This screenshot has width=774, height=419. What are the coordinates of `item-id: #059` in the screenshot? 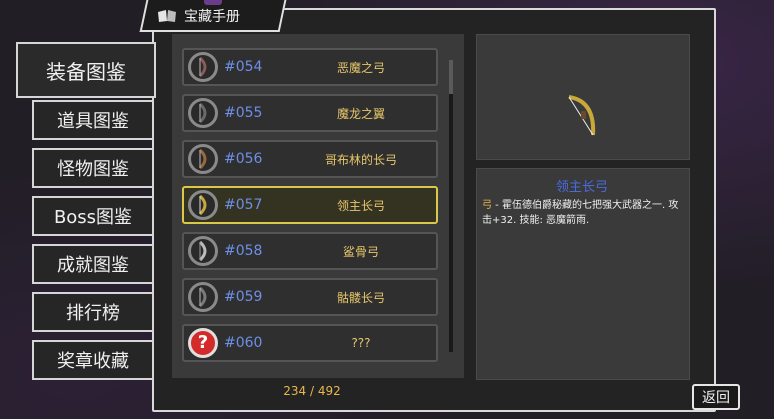 It's located at (243, 297).